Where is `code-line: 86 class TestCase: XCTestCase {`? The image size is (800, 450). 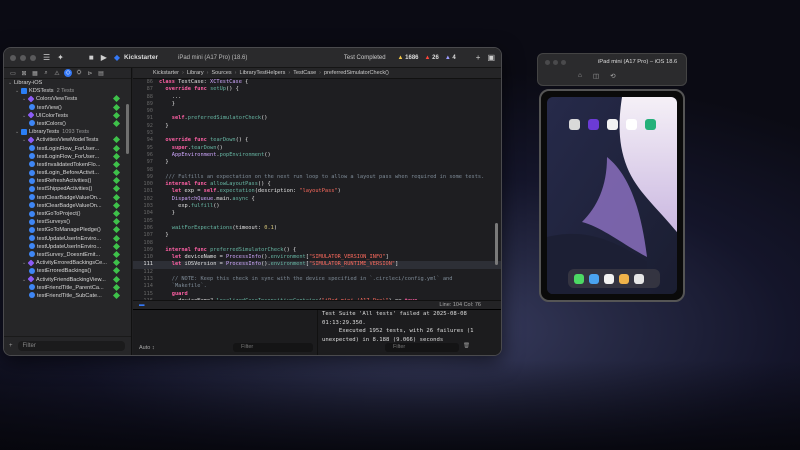 code-line: 86 class TestCase: XCTestCase { is located at coordinates (317, 82).